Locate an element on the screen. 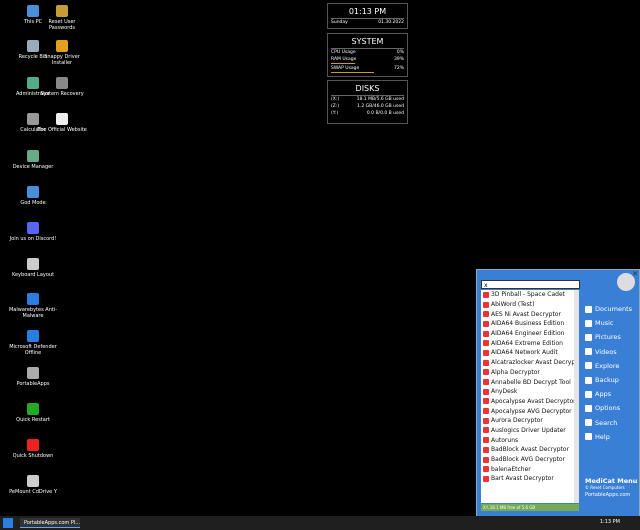 The height and width of the screenshot is (530, 640). clock-day: Sunday is located at coordinates (339, 22).